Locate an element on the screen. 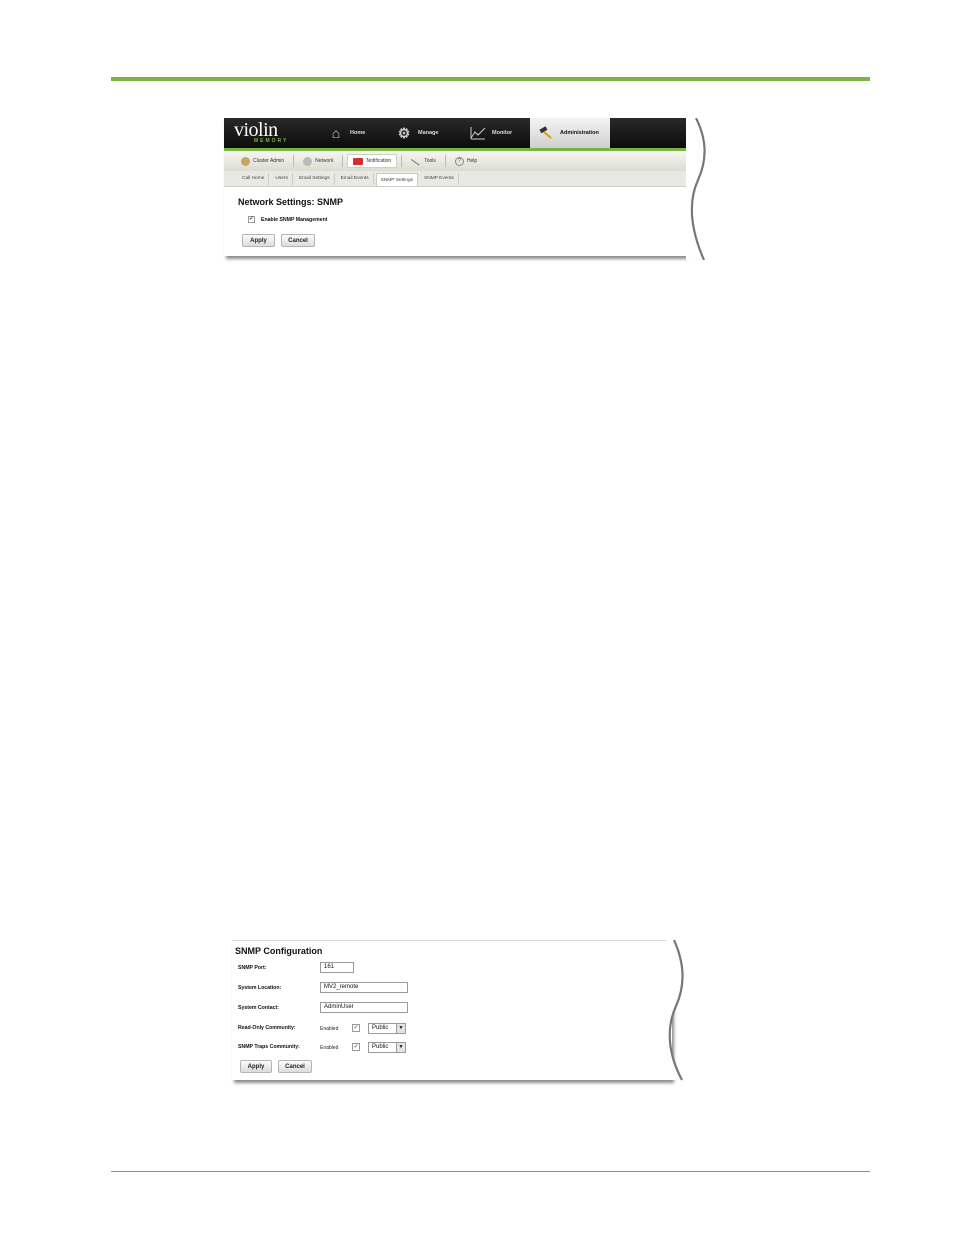  system-location-input: MV2_remote is located at coordinates (364, 987).